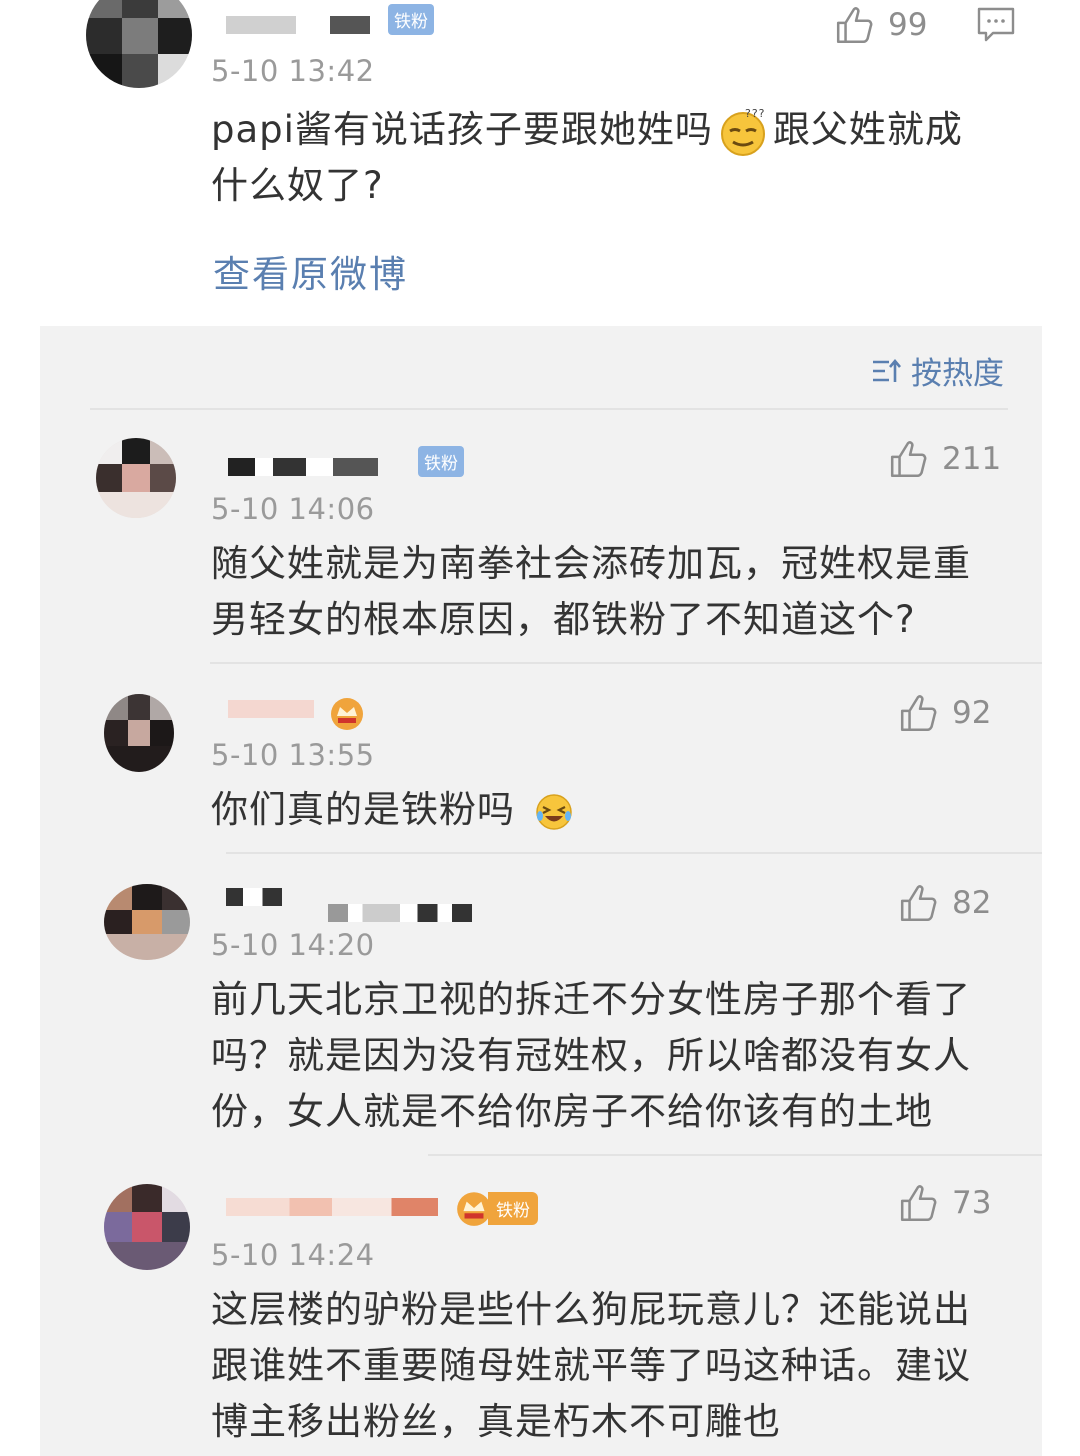 The width and height of the screenshot is (1080, 1456). Describe the element at coordinates (996, 25) in the screenshot. I see `comment-icon` at that location.